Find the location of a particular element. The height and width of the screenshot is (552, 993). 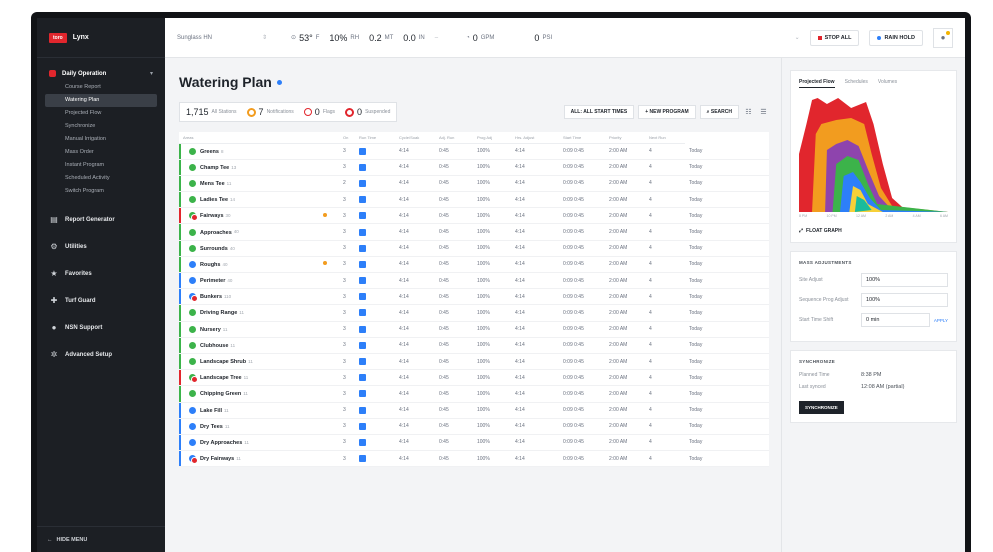

synchronize-button: SYNCHRONIZE is located at coordinates (821, 407).